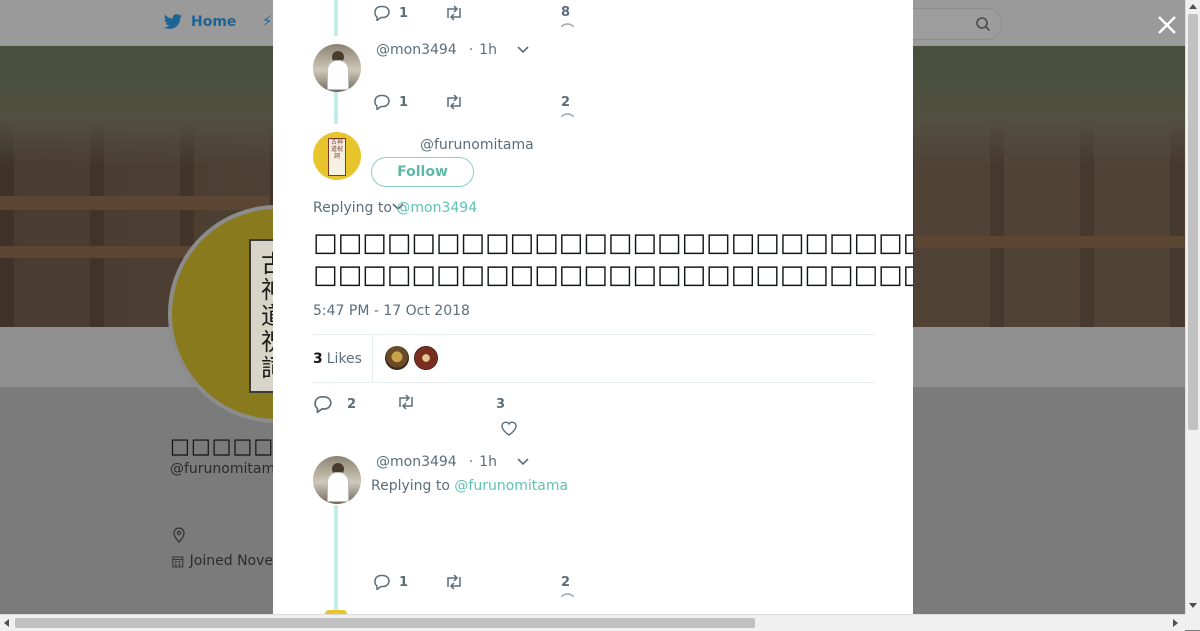 The width and height of the screenshot is (1200, 631). Describe the element at coordinates (983, 24) in the screenshot. I see `search-icon` at that location.